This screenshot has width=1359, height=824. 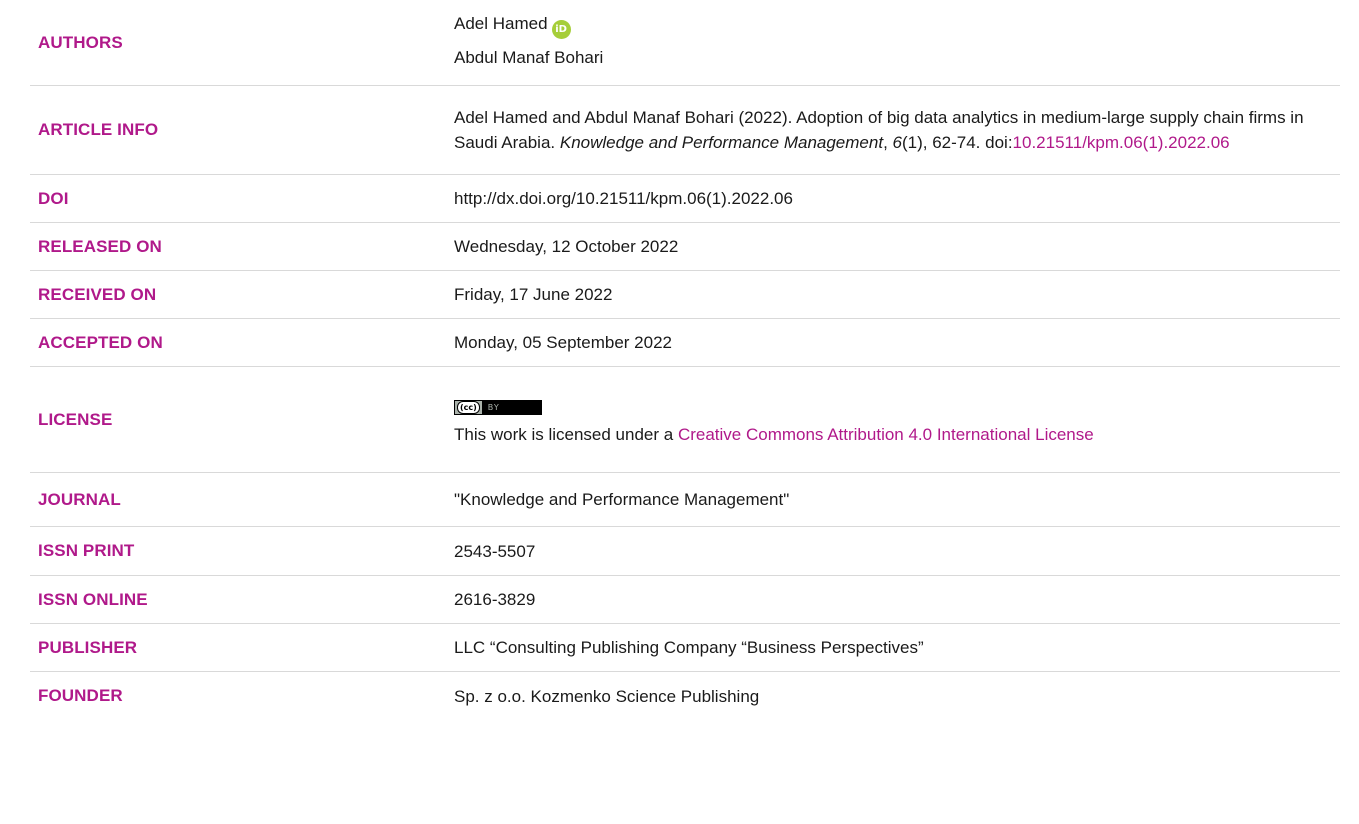 What do you see at coordinates (685, 295) in the screenshot?
I see `row-received-on: RECEIVED ON Friday, 17 June 2022` at bounding box center [685, 295].